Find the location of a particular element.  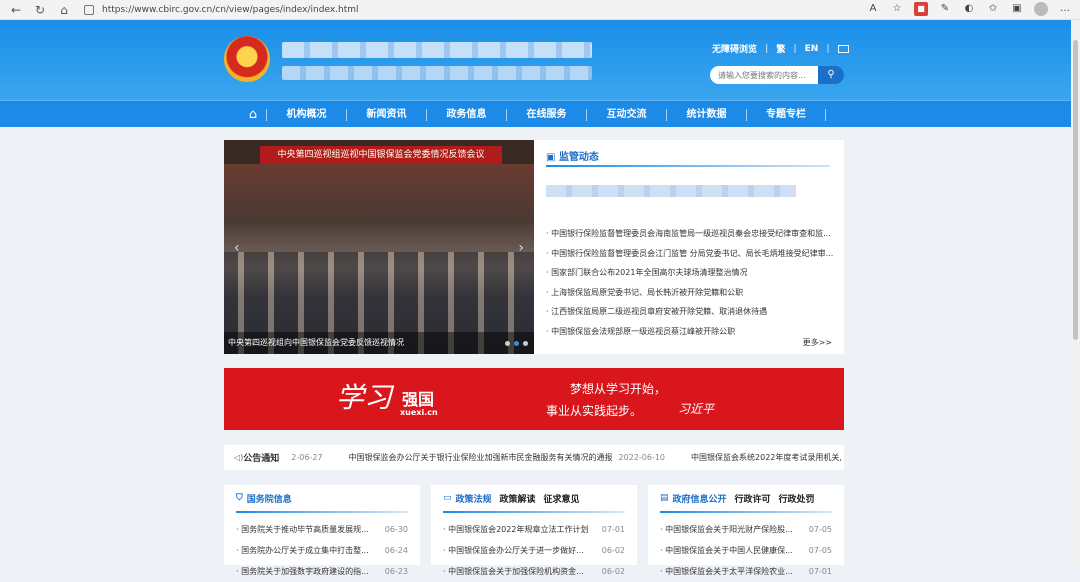

list-item: · 中国银保监会关于阳光财产保险股... 07-05 is located at coordinates (746, 529).